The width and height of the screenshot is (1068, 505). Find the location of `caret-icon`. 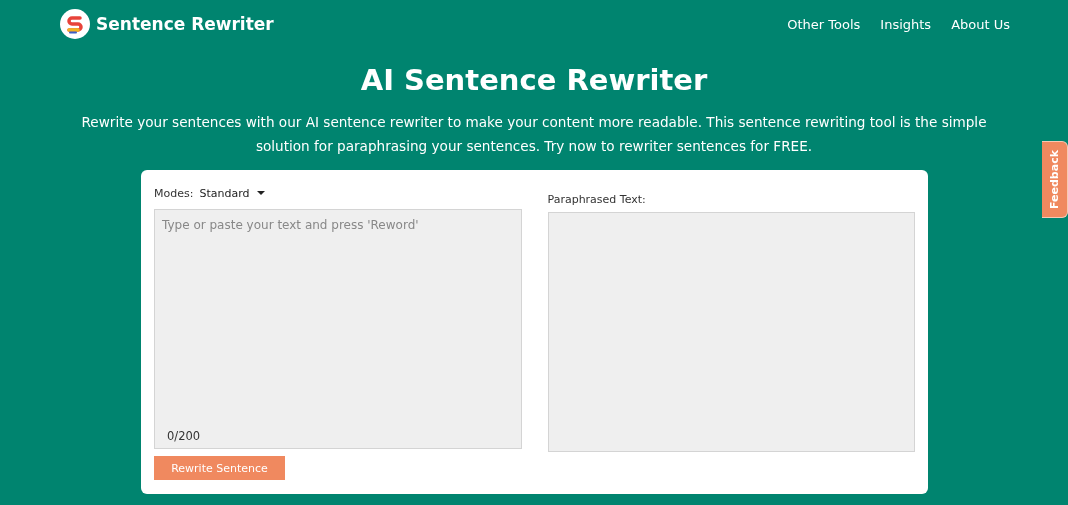

caret-icon is located at coordinates (261, 193).